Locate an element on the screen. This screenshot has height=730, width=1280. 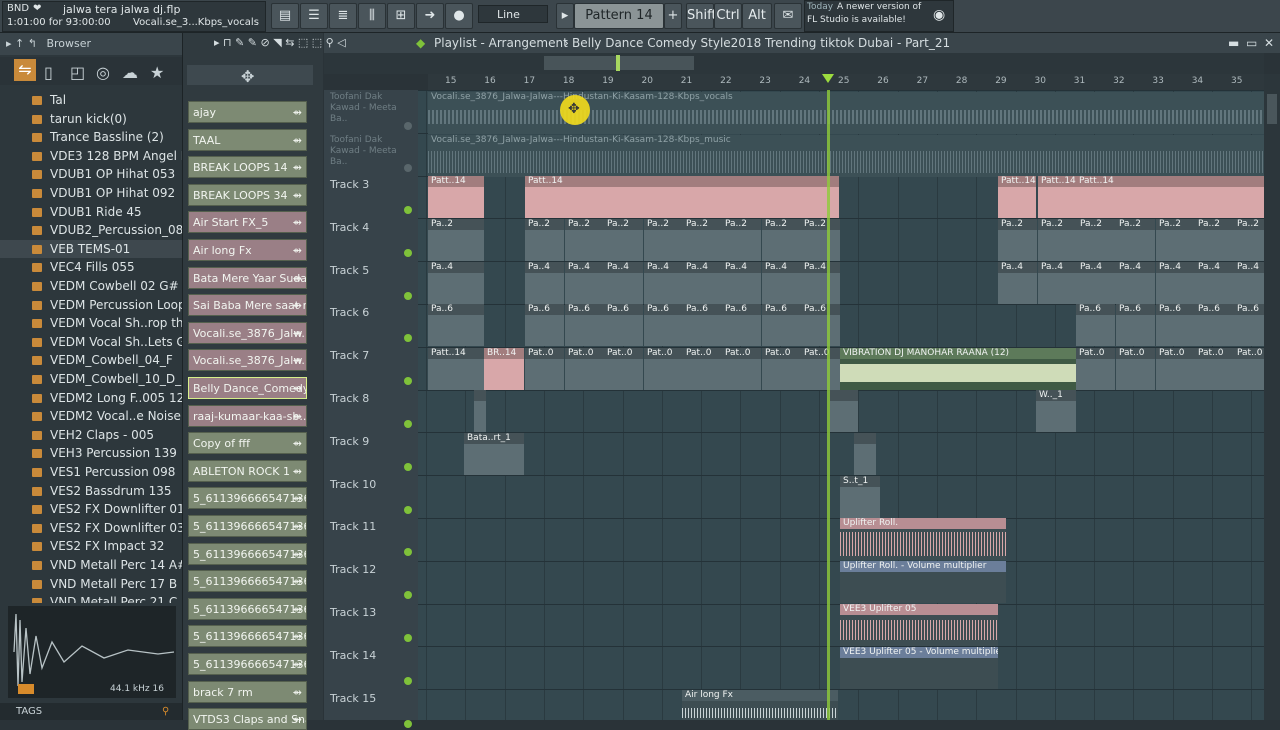
playhead-marker is located at coordinates (828, 78).